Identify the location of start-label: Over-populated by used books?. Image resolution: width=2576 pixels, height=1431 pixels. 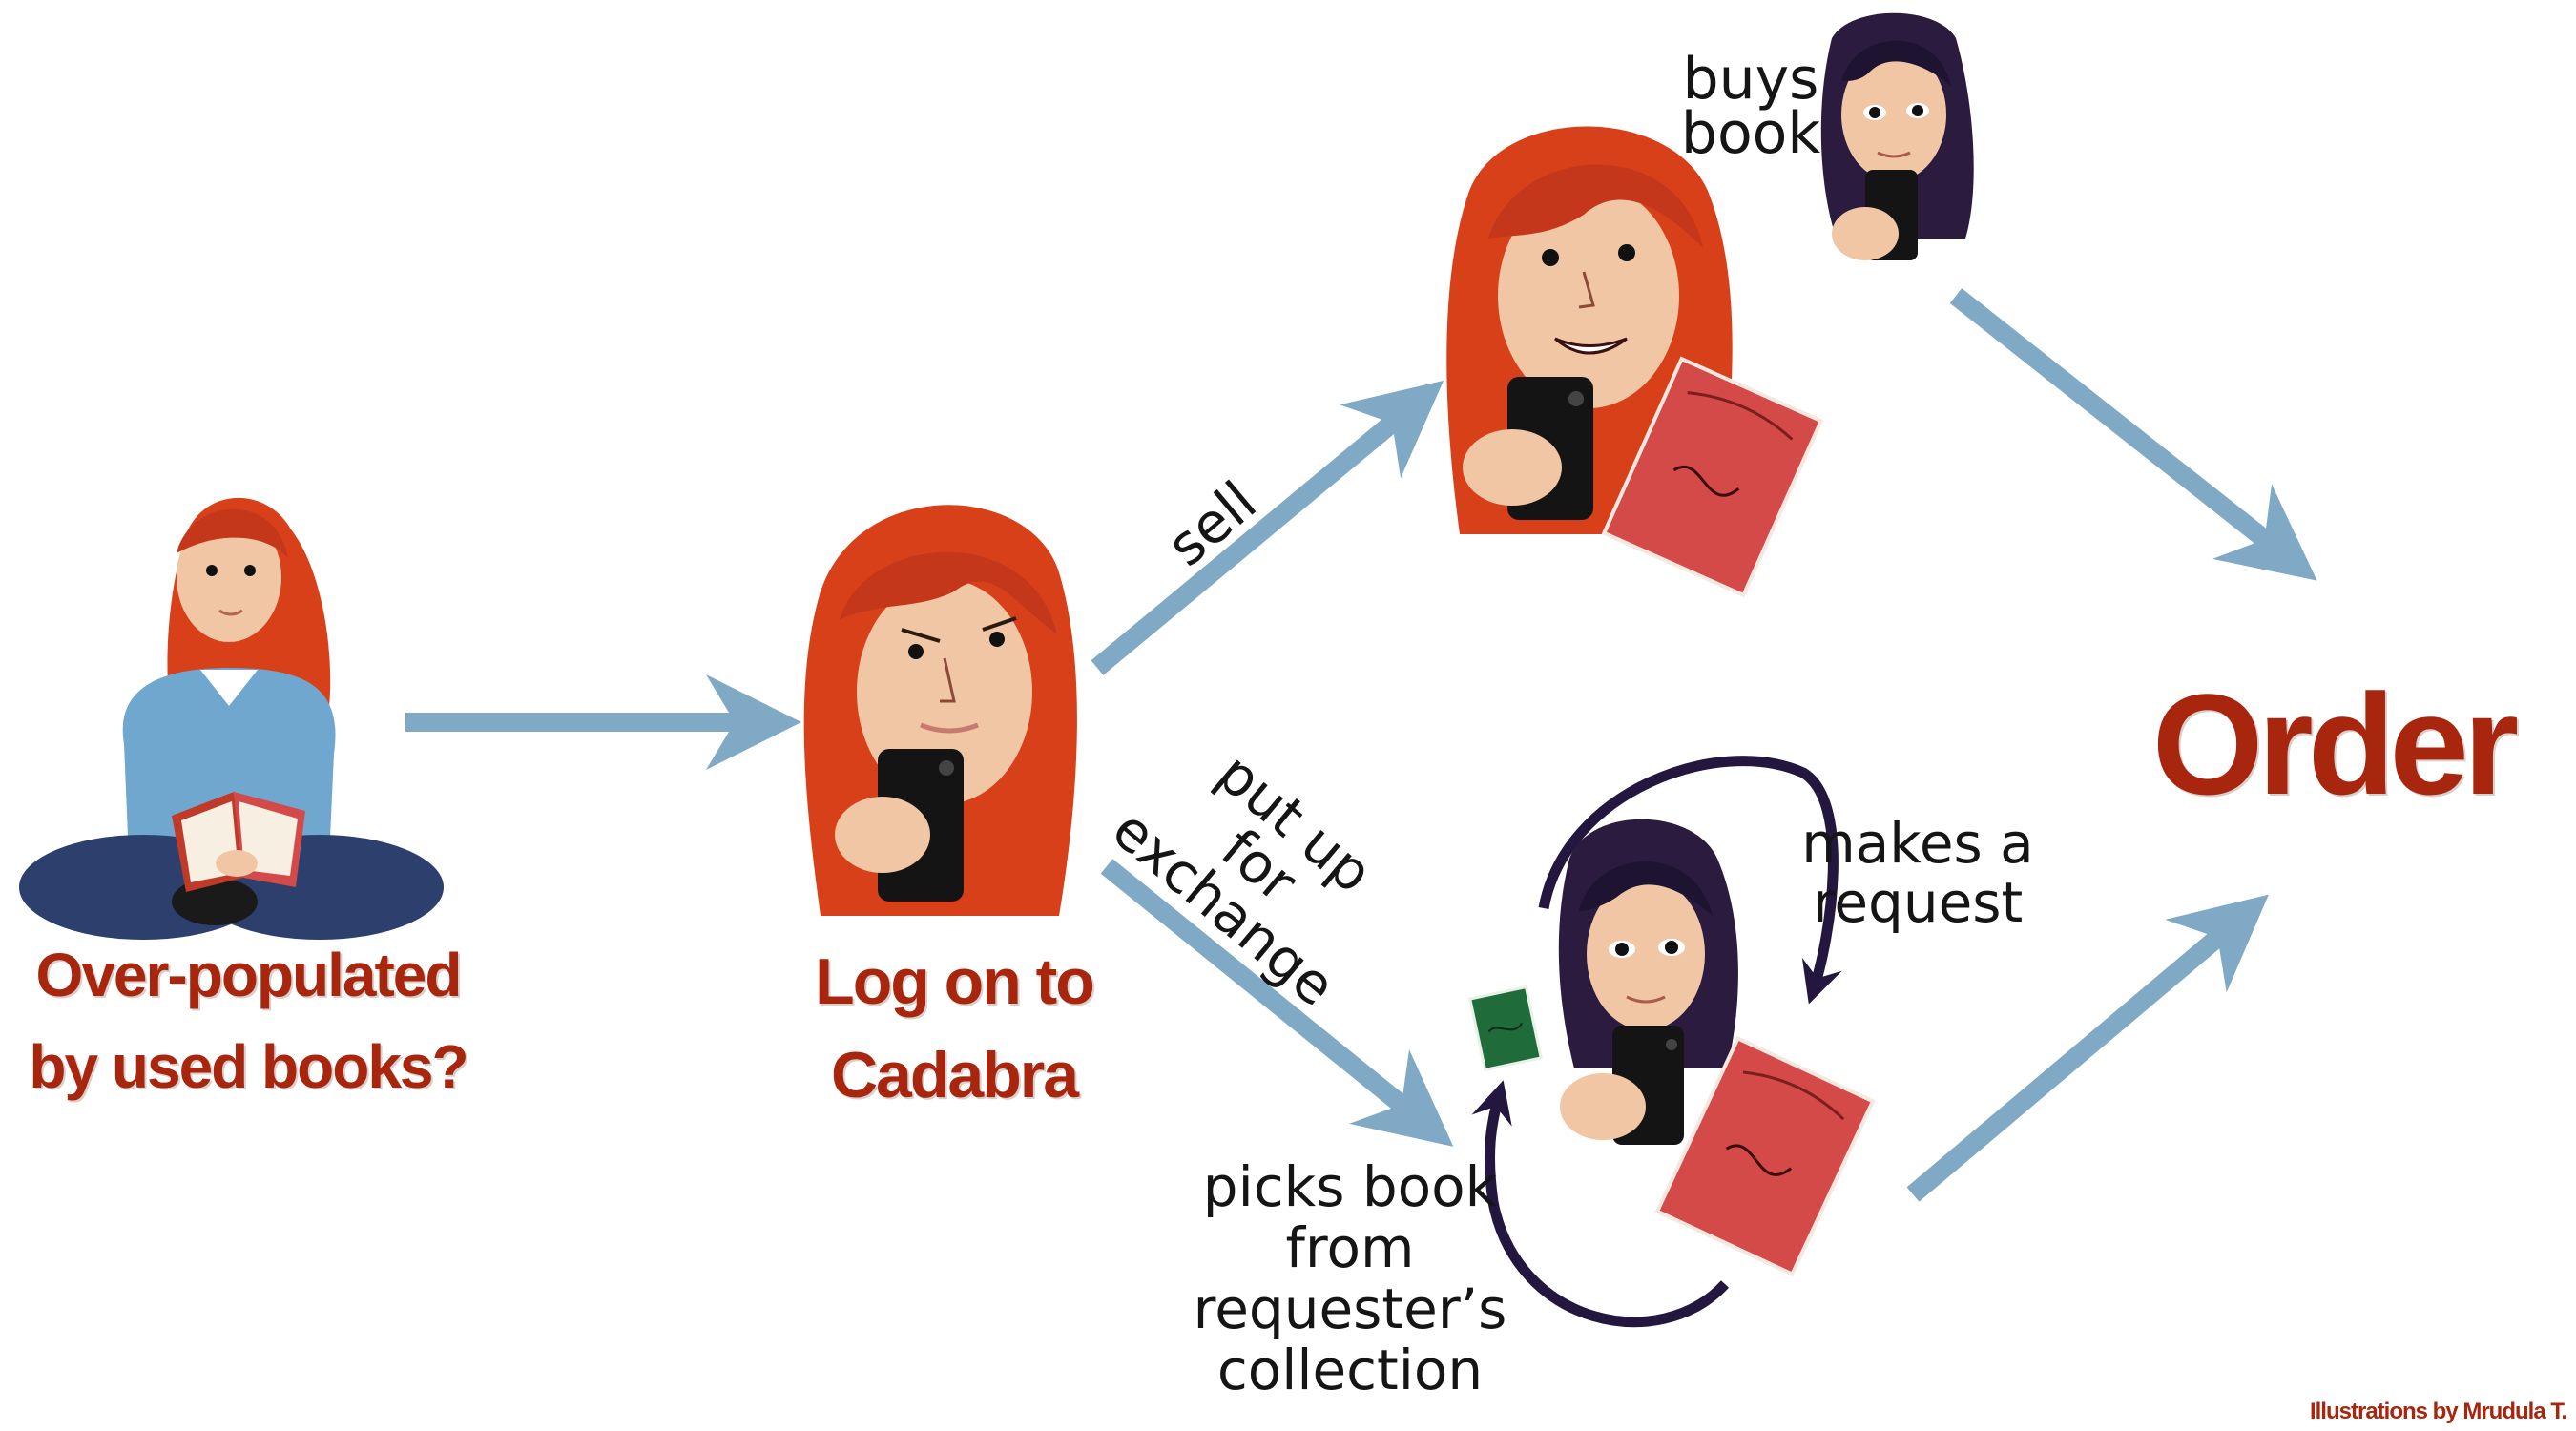
(248, 1021).